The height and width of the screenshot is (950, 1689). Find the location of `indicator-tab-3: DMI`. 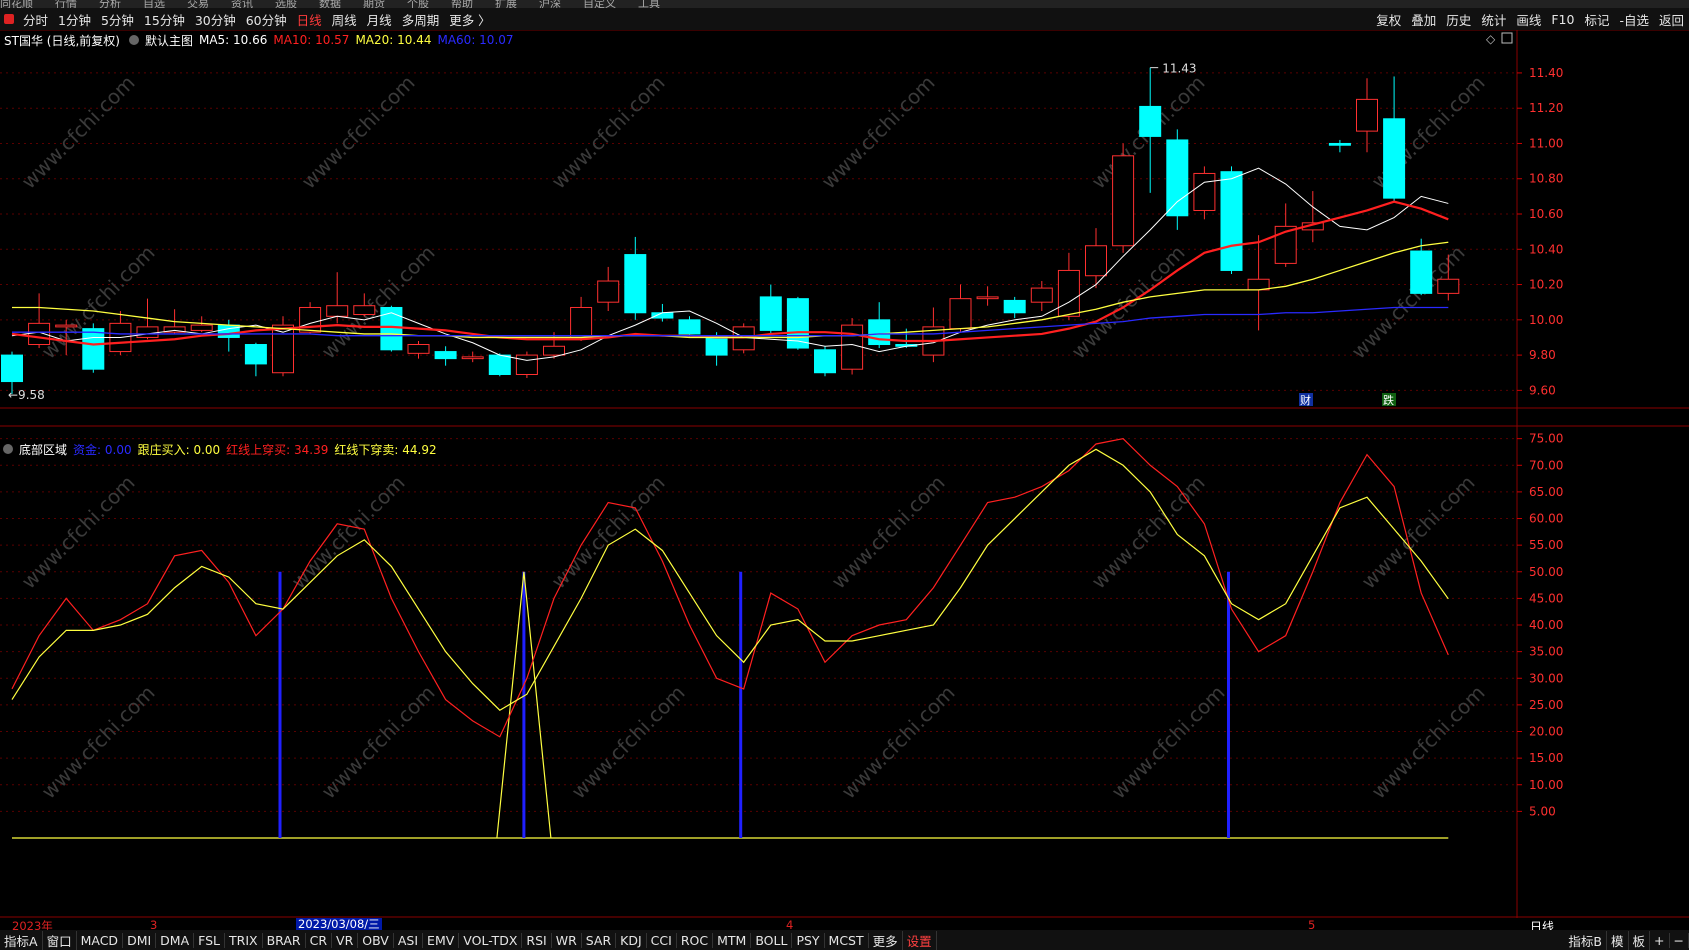

indicator-tab-3: DMI is located at coordinates (140, 940).